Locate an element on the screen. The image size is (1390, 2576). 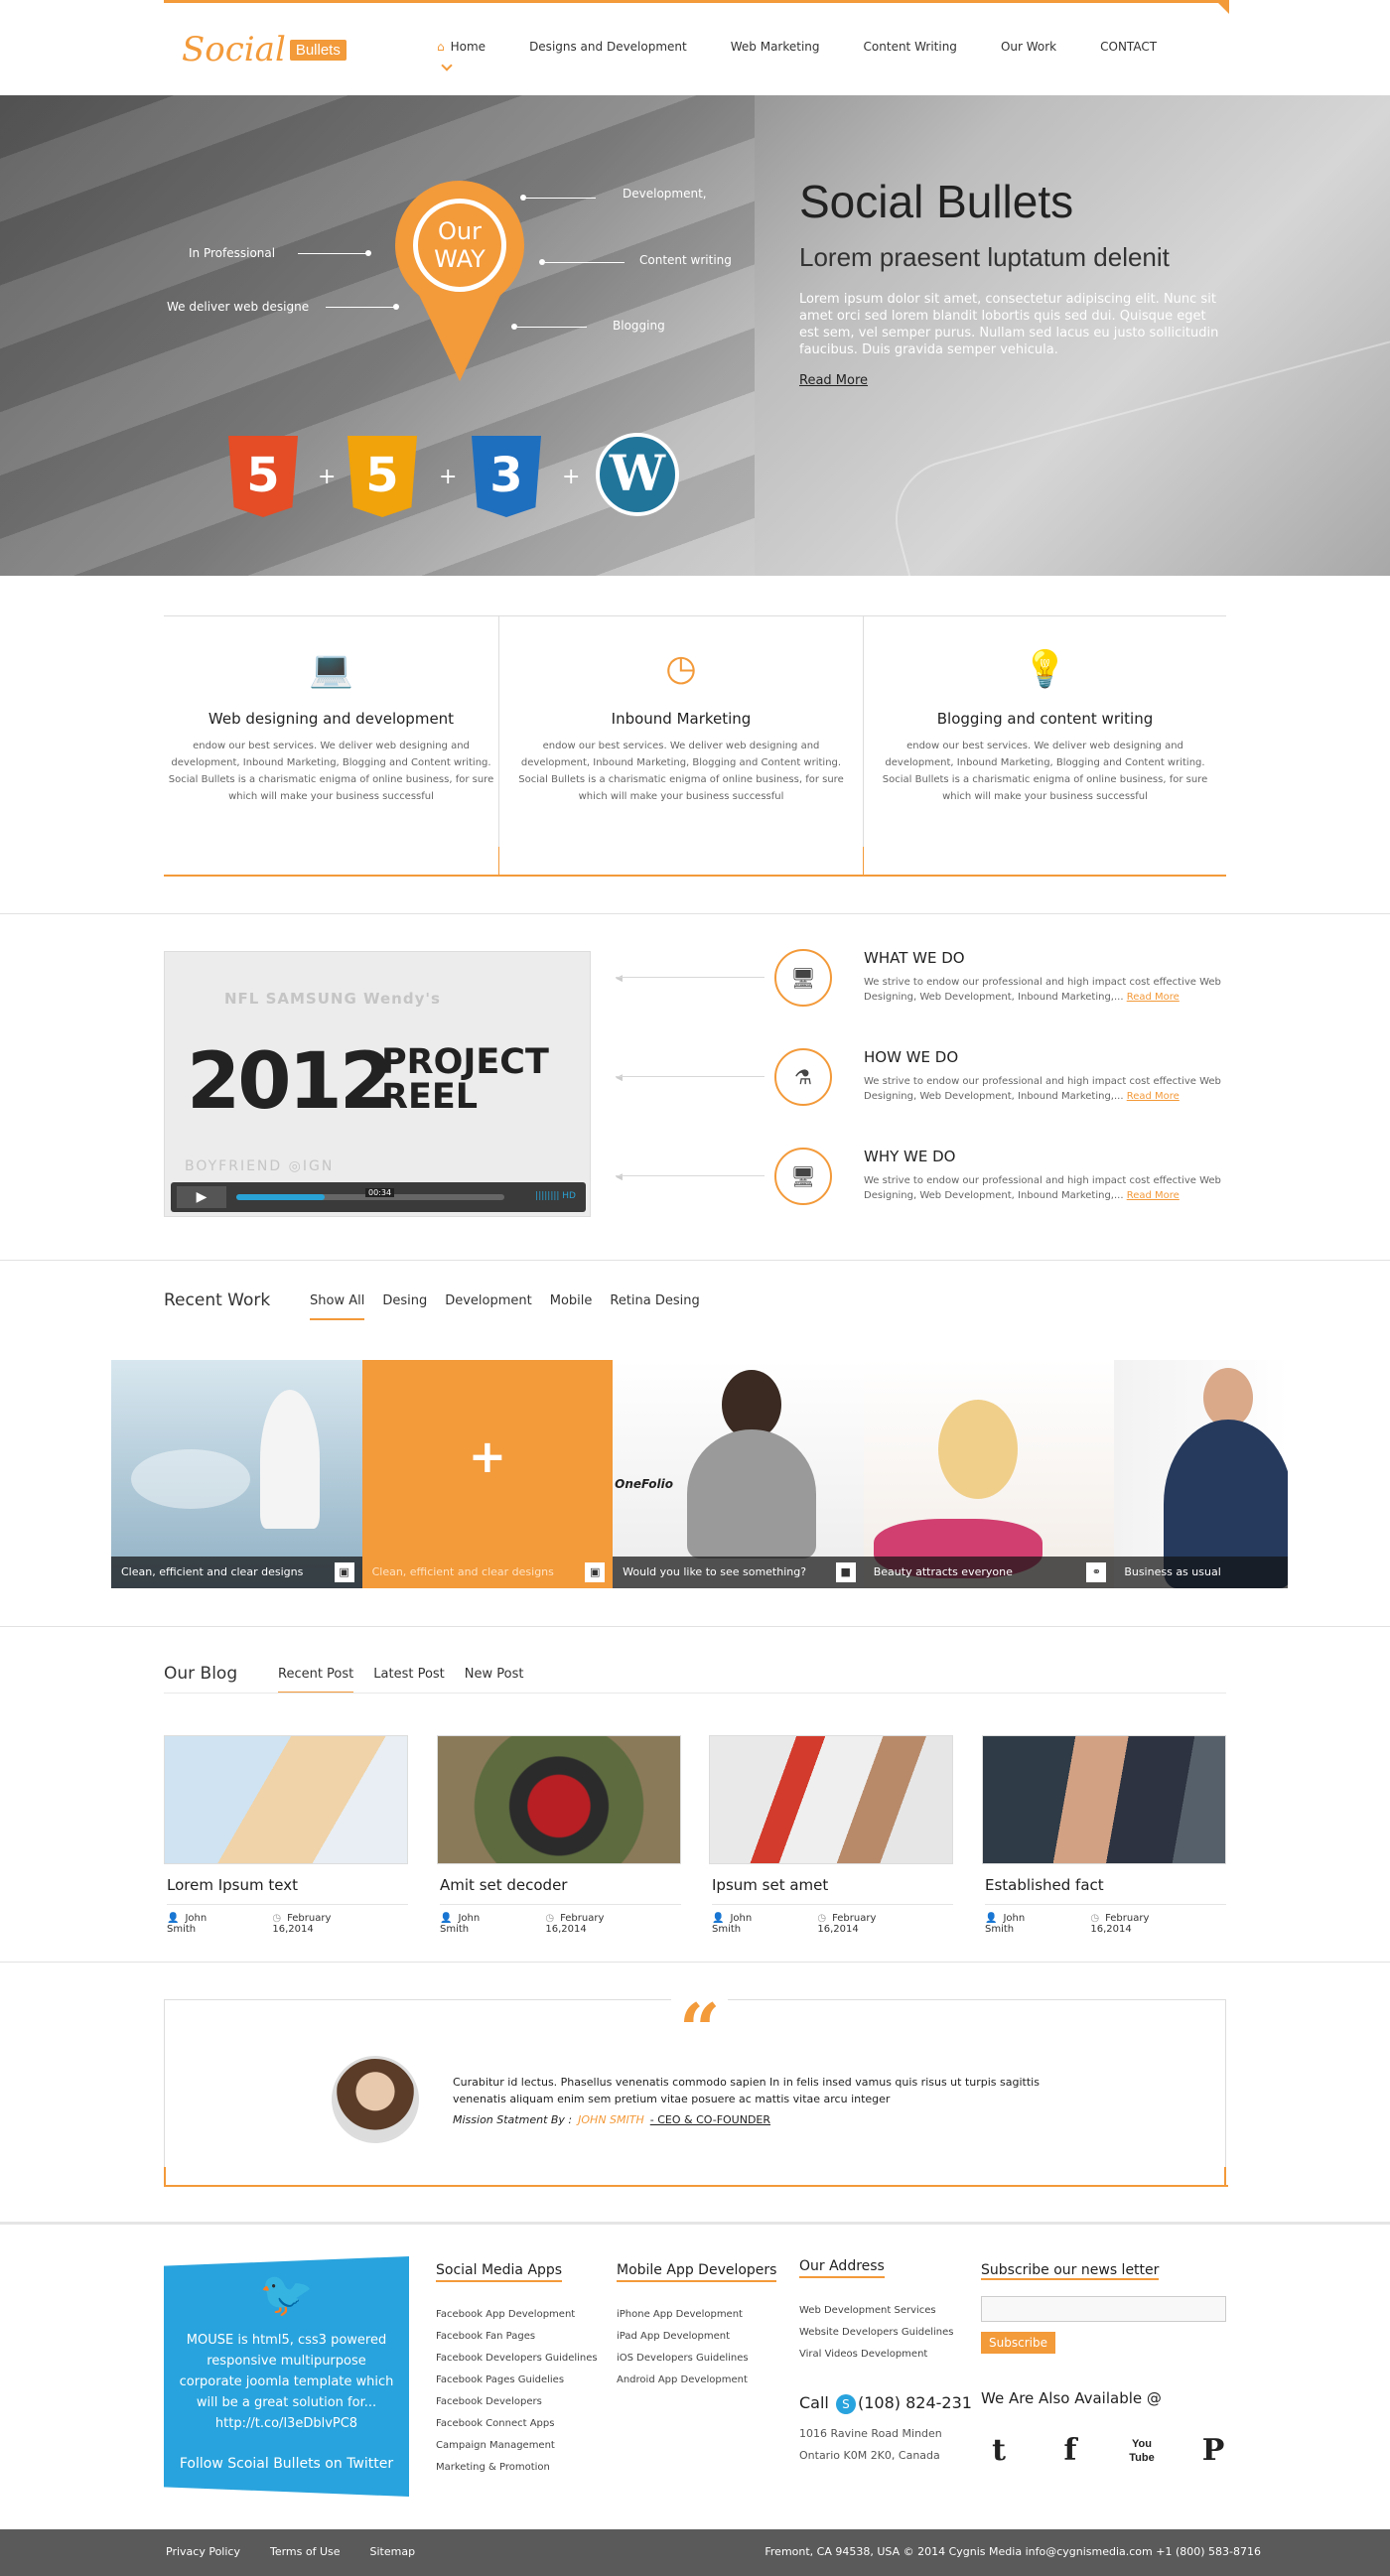
sitemap-link: Sitemap is located at coordinates (393, 2551).